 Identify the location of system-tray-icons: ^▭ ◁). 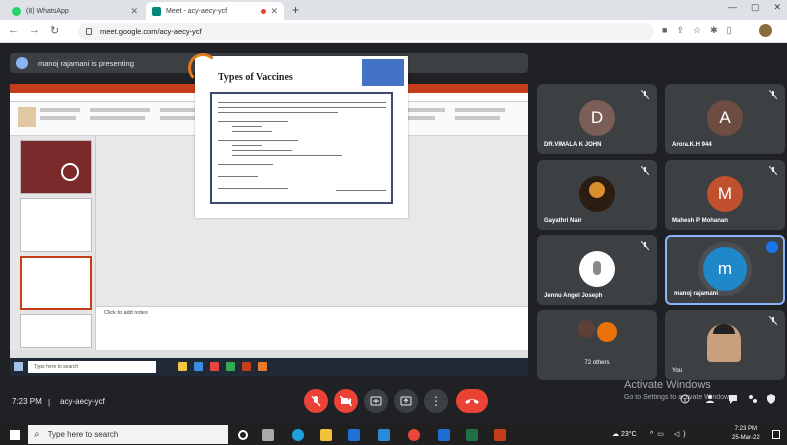
(670, 434).